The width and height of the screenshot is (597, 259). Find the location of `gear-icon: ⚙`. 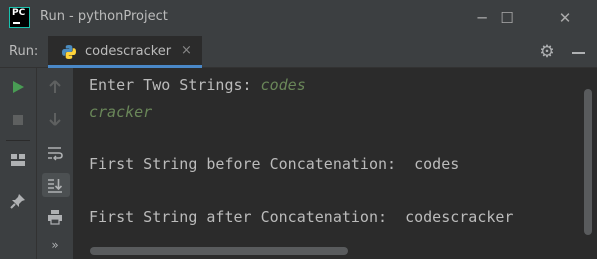

gear-icon: ⚙ is located at coordinates (547, 52).